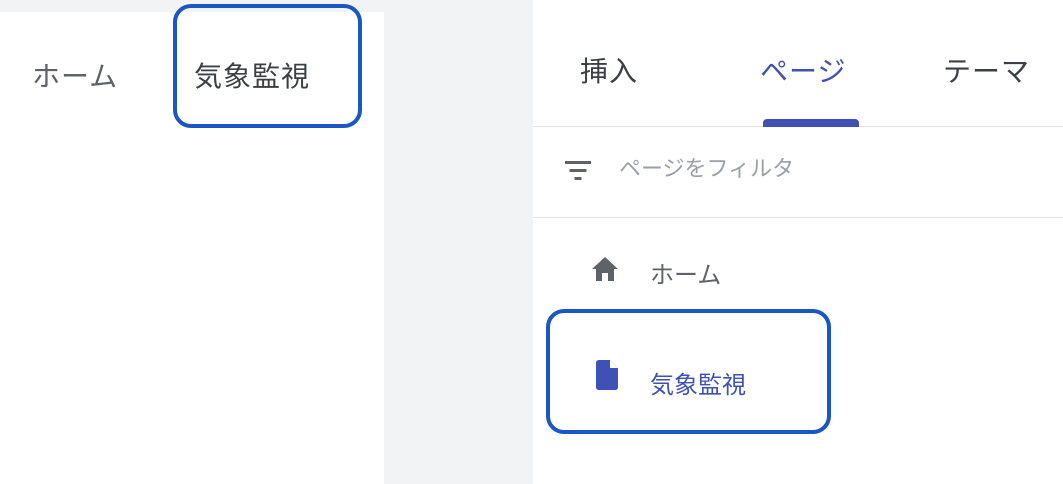 The image size is (1063, 484). What do you see at coordinates (458, 242) in the screenshot?
I see `preview-panel-gap` at bounding box center [458, 242].